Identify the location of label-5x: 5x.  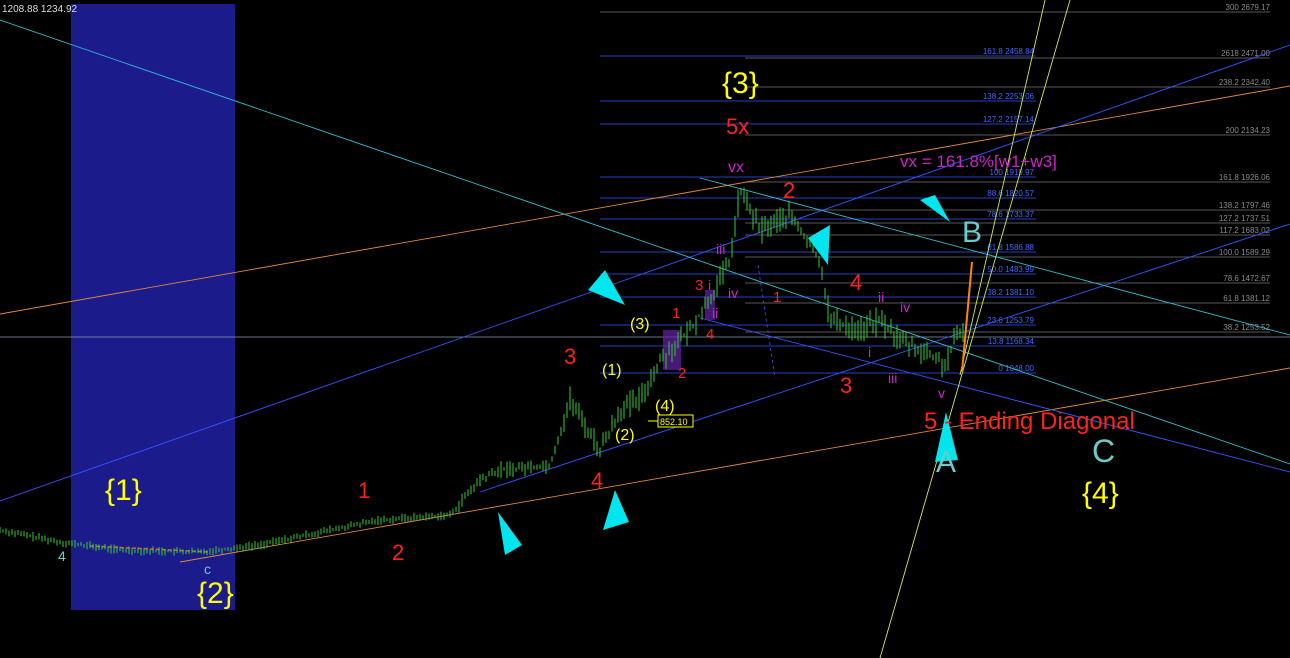
(737, 126).